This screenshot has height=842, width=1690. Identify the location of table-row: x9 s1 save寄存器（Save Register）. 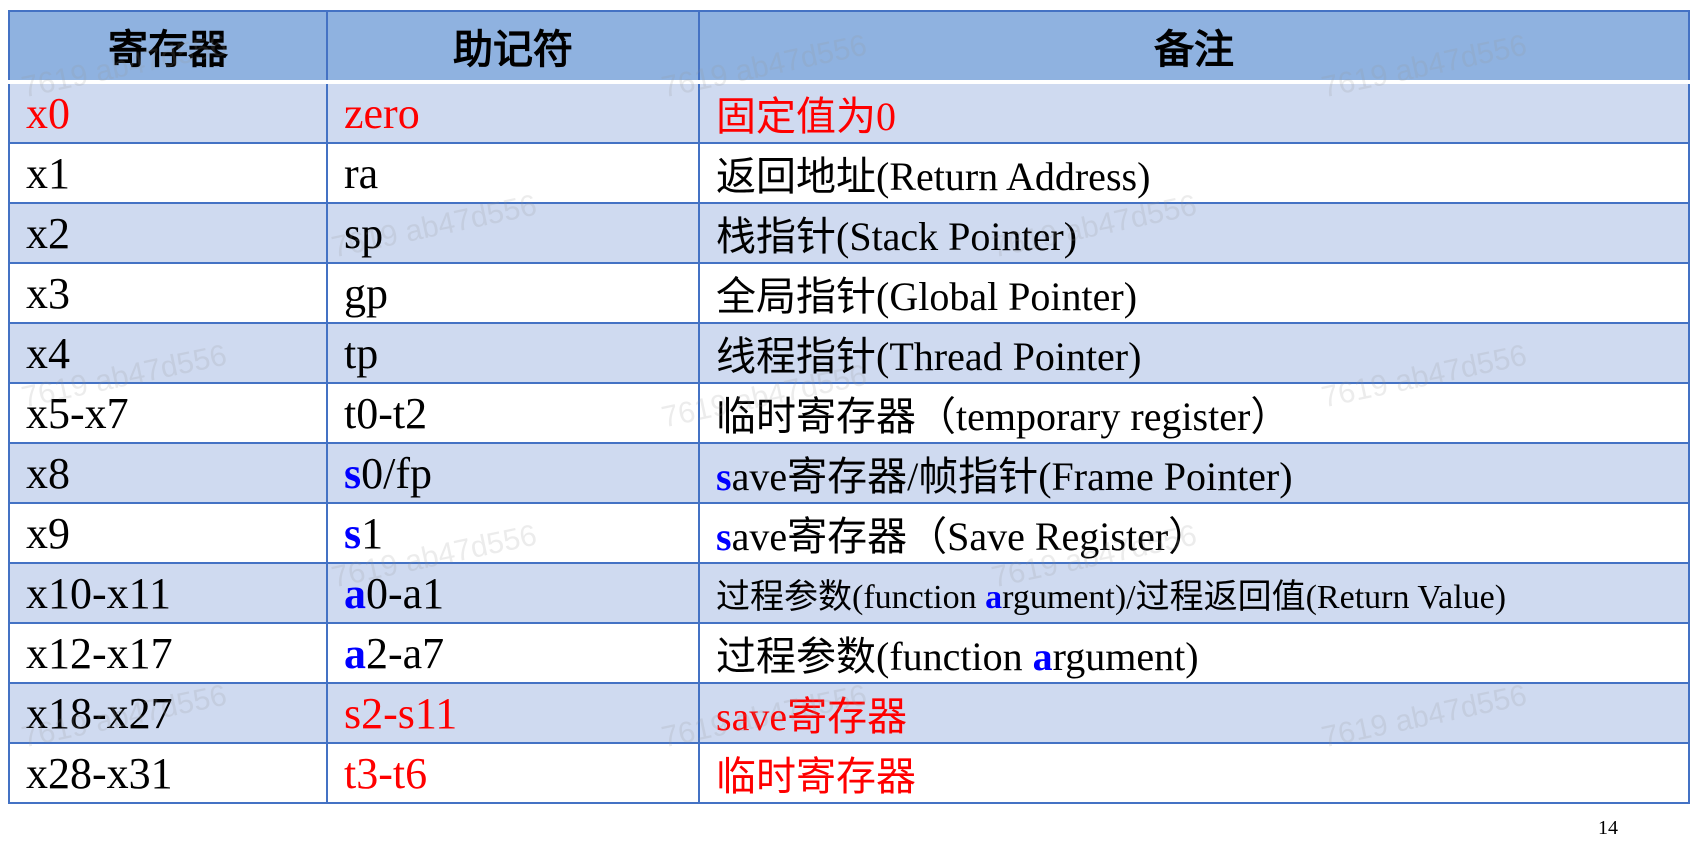
(849, 533).